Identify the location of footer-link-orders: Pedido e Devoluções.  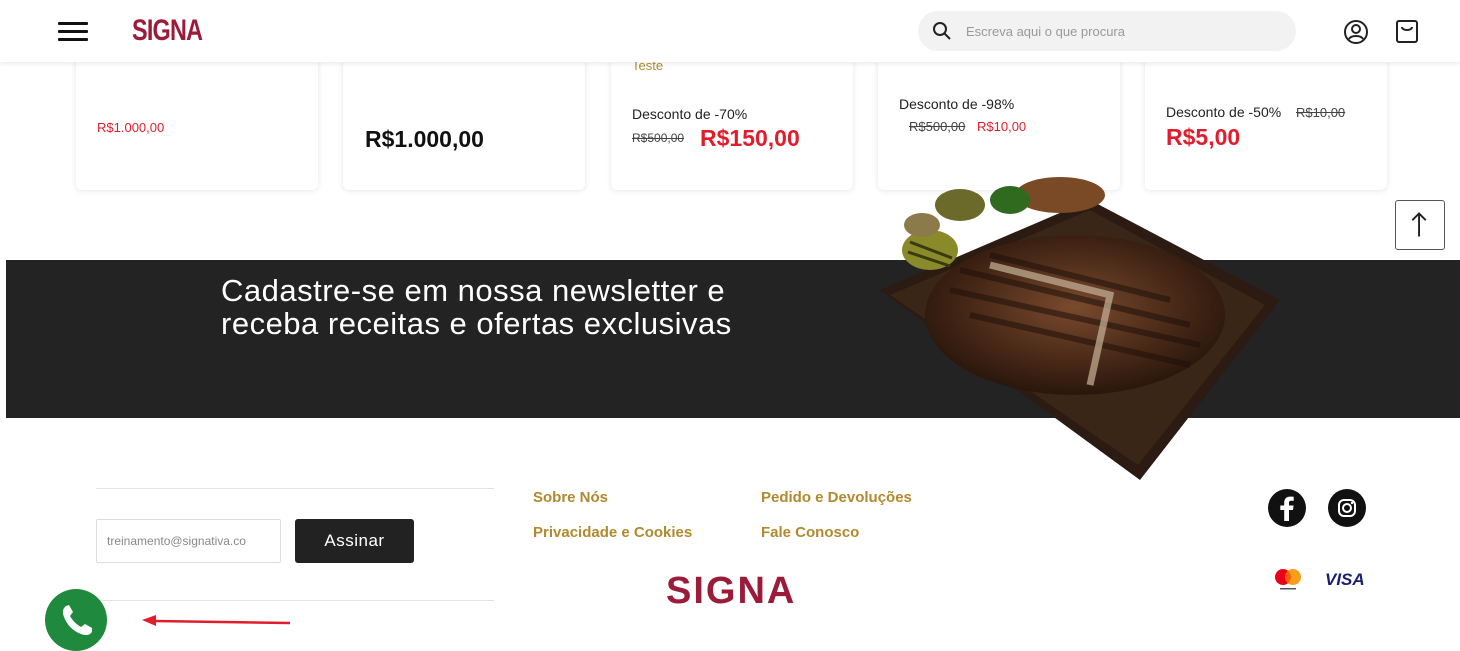
(836, 497).